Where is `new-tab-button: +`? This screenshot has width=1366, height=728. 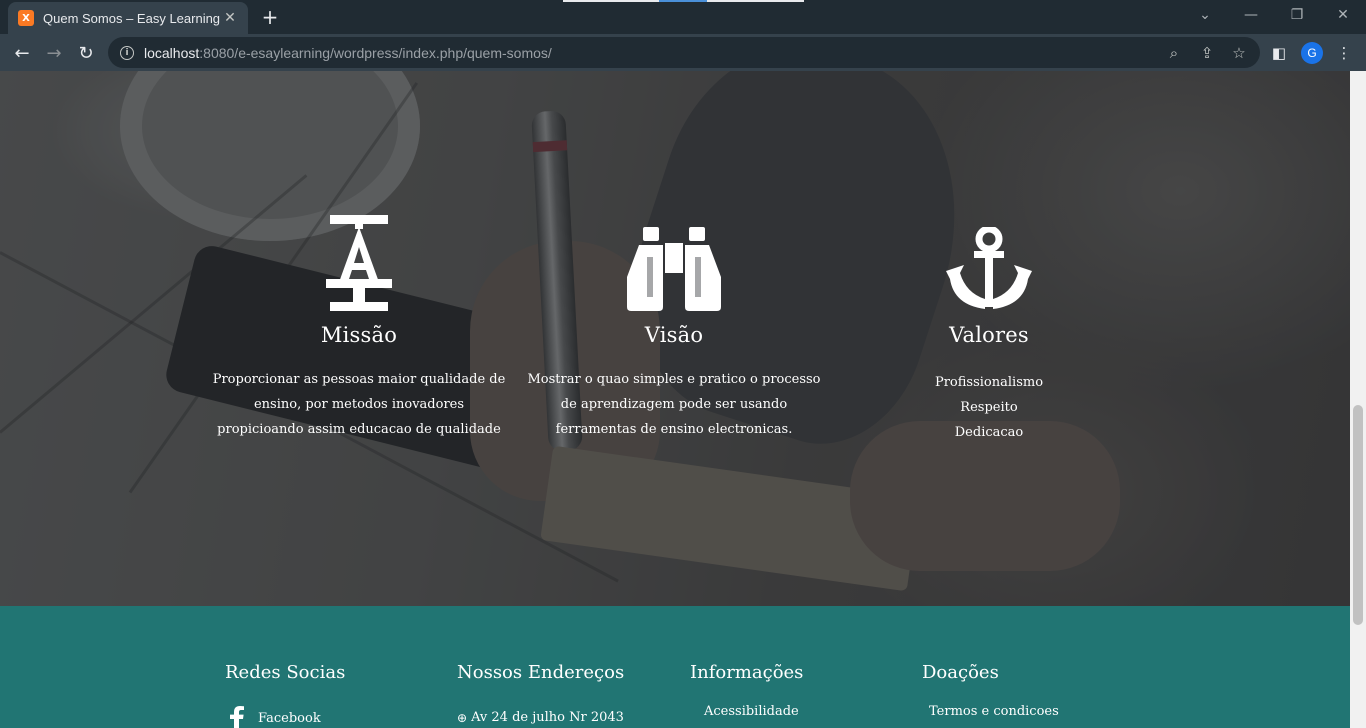
new-tab-button: + is located at coordinates (270, 17).